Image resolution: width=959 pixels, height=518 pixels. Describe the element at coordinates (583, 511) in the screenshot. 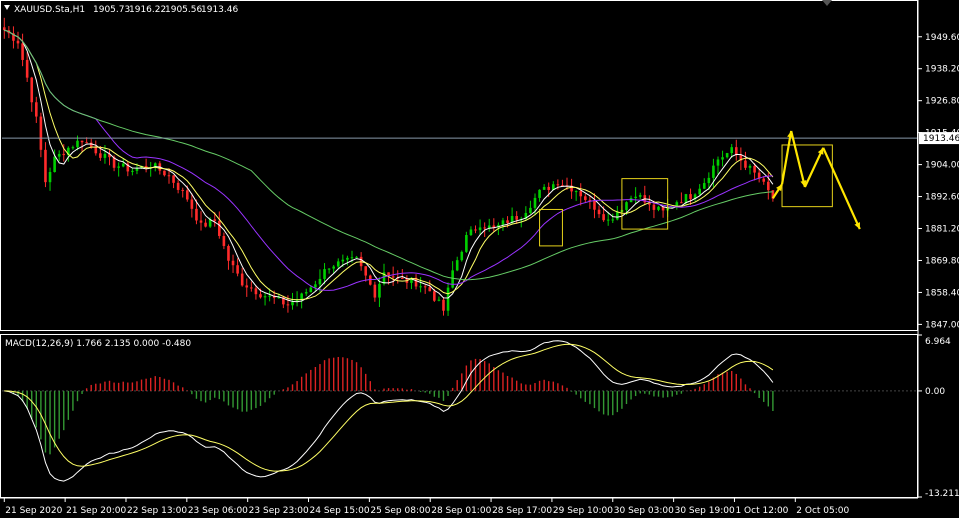

I see `time-tick-label: 29 Sep 10:00` at that location.